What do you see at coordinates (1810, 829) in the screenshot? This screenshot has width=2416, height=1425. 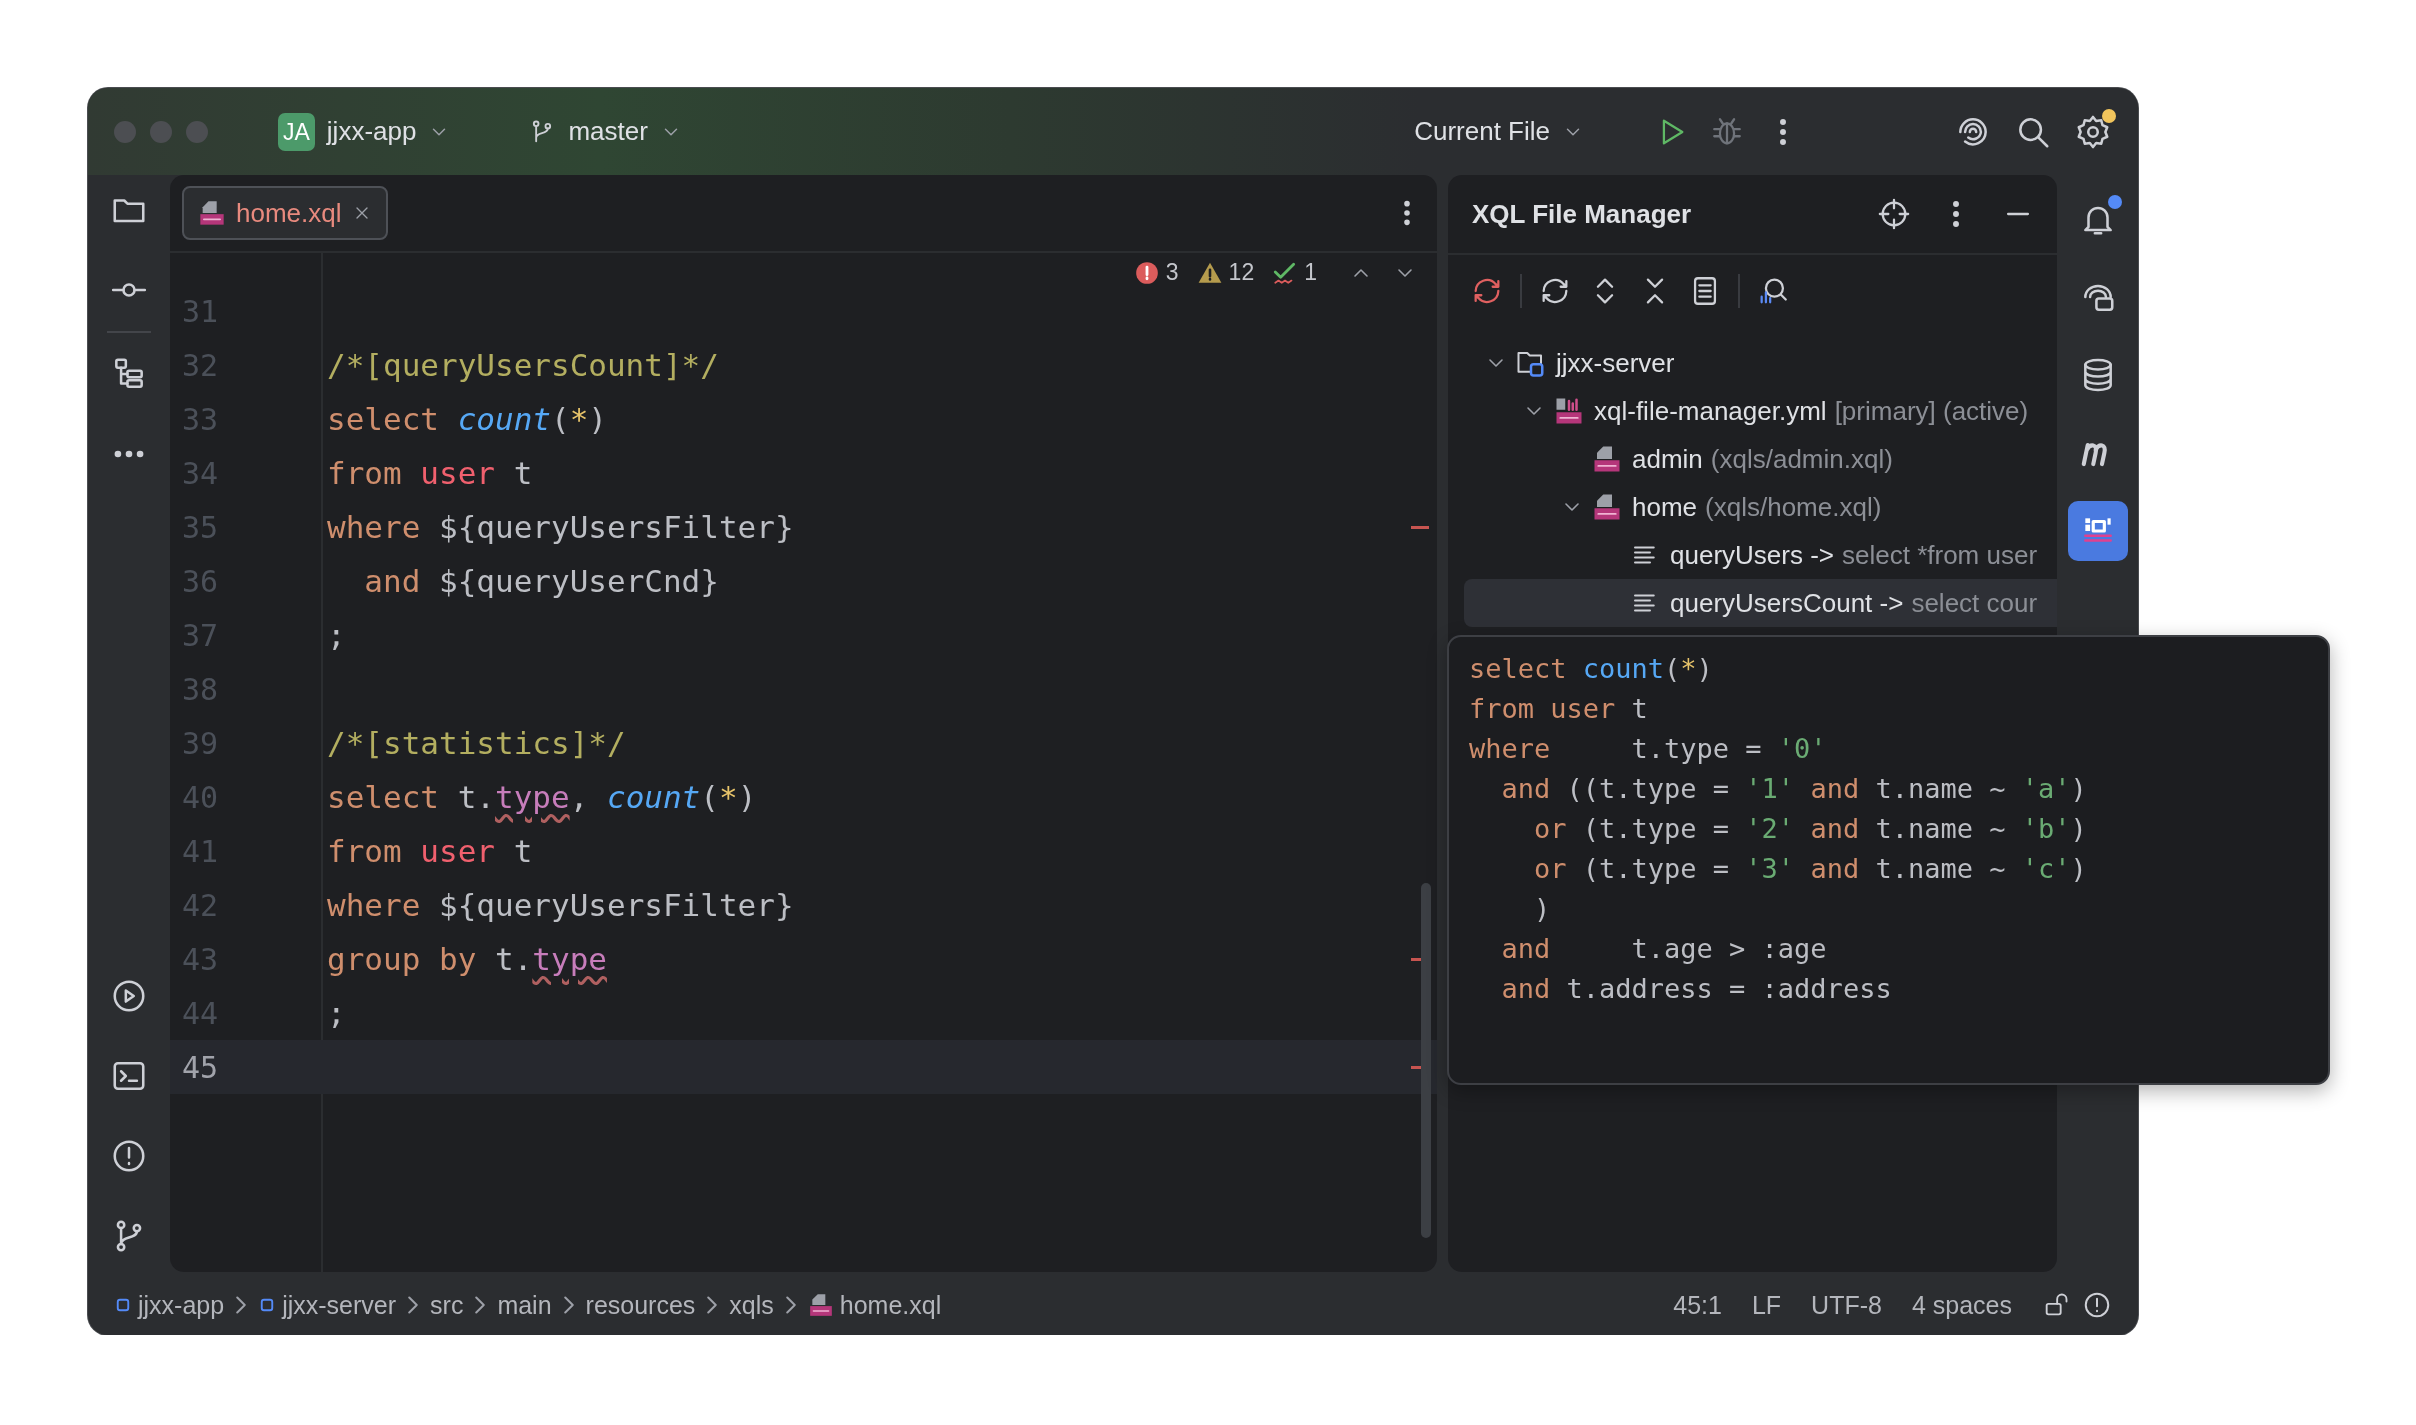 I see `code-line: or (t.type = '2' and t.name ~ 'b')` at bounding box center [1810, 829].